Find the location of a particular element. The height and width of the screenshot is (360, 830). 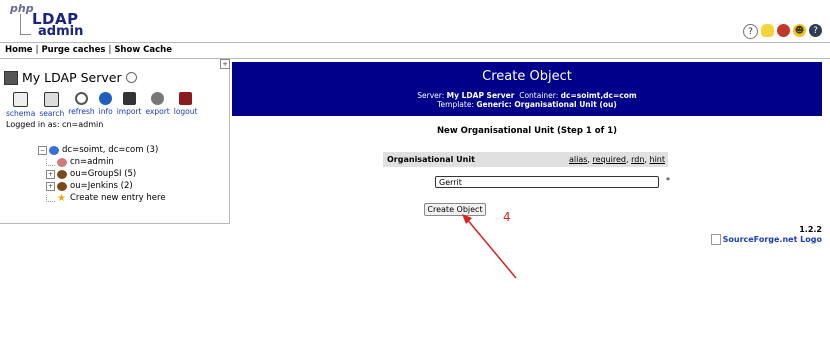

hint-link: hint is located at coordinates (658, 159).